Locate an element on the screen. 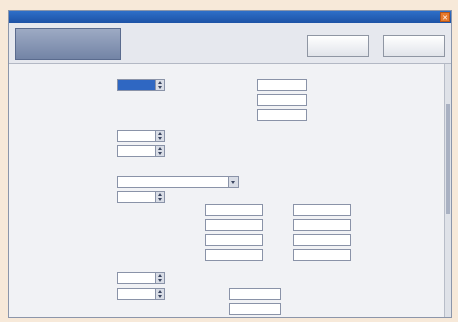 Image resolution: width=458 pixels, height=322 pixels. measurement-combo is located at coordinates (178, 182).